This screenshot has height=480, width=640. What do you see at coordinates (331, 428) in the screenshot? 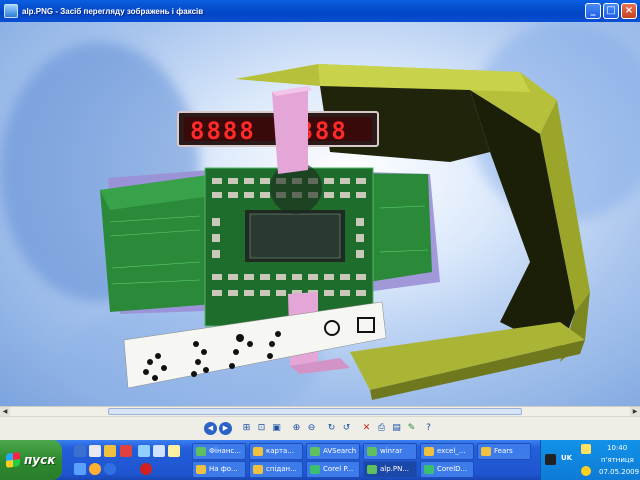
I see `rotate-cw-icon: ↻` at bounding box center [331, 428].